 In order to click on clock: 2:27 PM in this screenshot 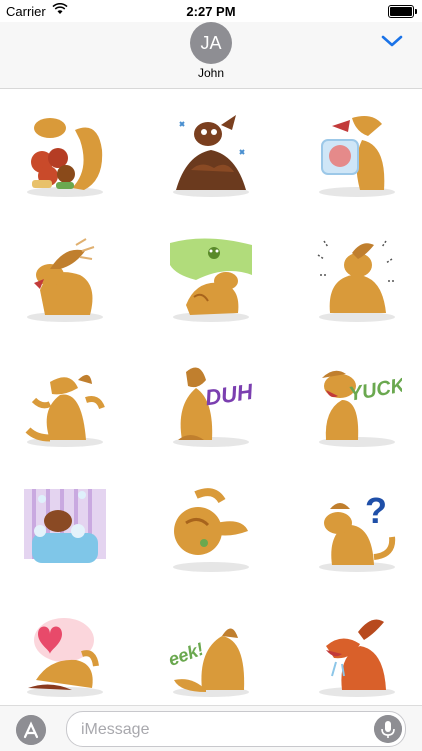, I will do `click(211, 11)`.